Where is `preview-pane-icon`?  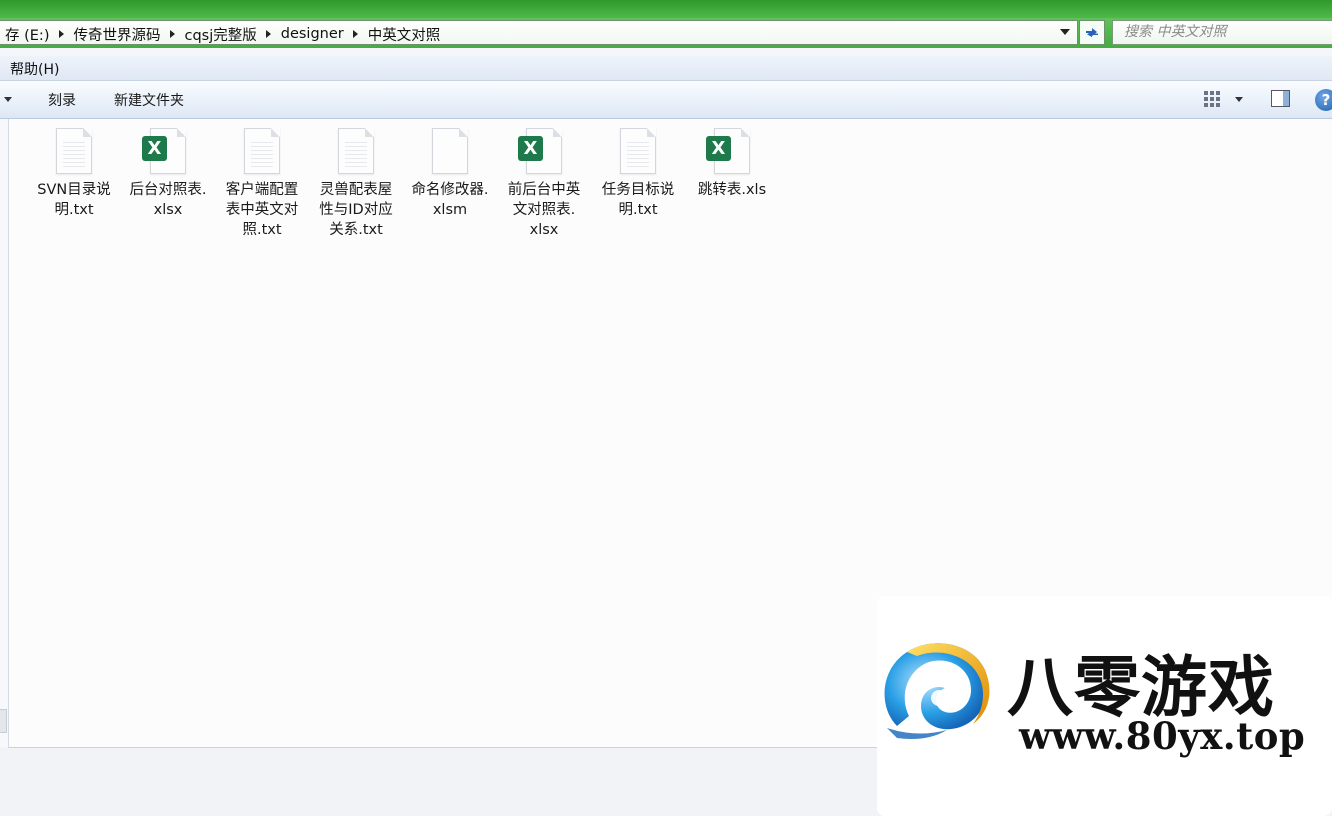 preview-pane-icon is located at coordinates (1280, 98).